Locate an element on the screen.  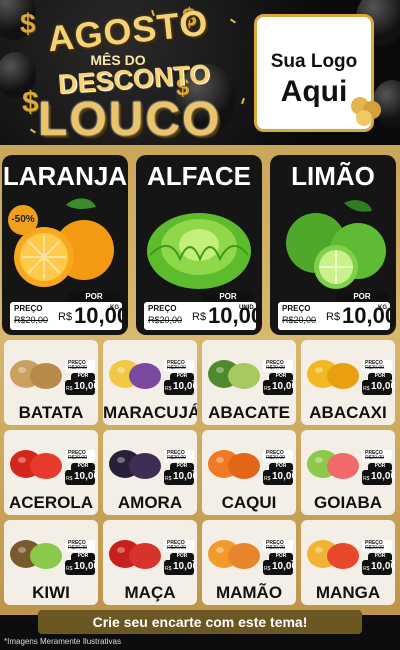
product-card: PREÇO R$20,00 POR R$ 10,00 KIWI is located at coordinates (51, 562).